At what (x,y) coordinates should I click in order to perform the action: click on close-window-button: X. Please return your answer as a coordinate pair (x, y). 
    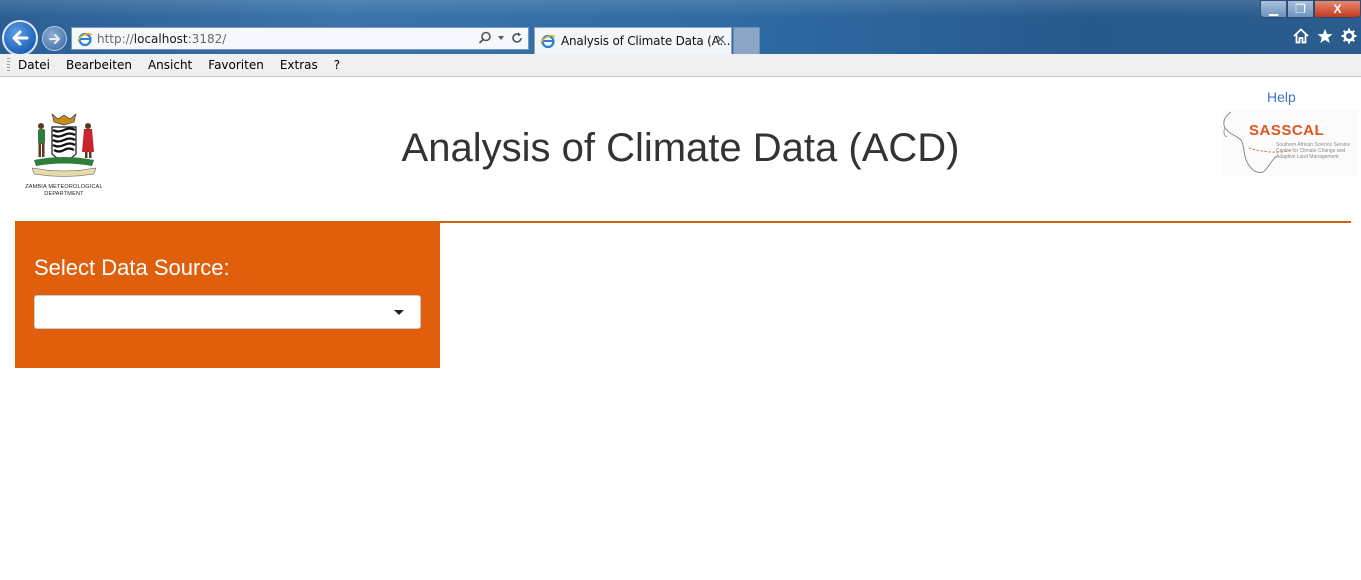
    Looking at the image, I should click on (1337, 9).